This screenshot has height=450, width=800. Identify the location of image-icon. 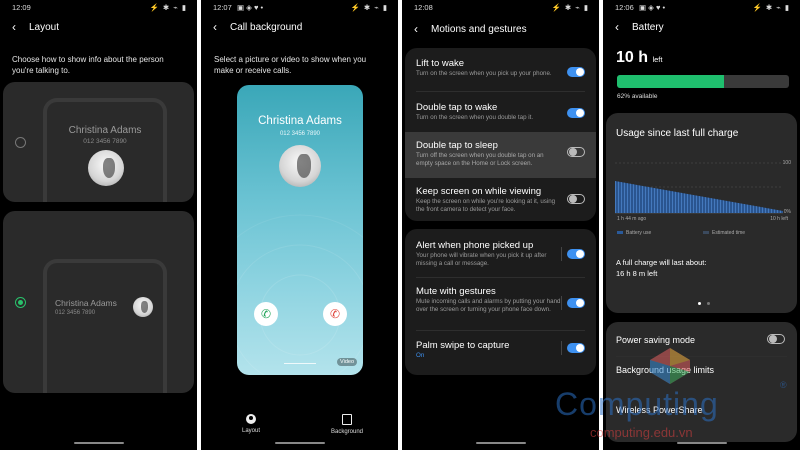
(347, 419).